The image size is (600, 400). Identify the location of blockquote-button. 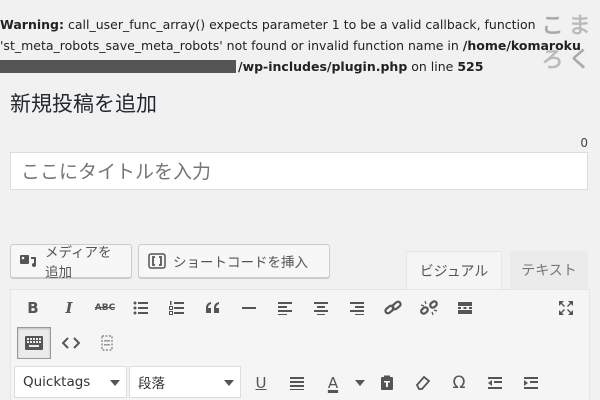
(213, 308).